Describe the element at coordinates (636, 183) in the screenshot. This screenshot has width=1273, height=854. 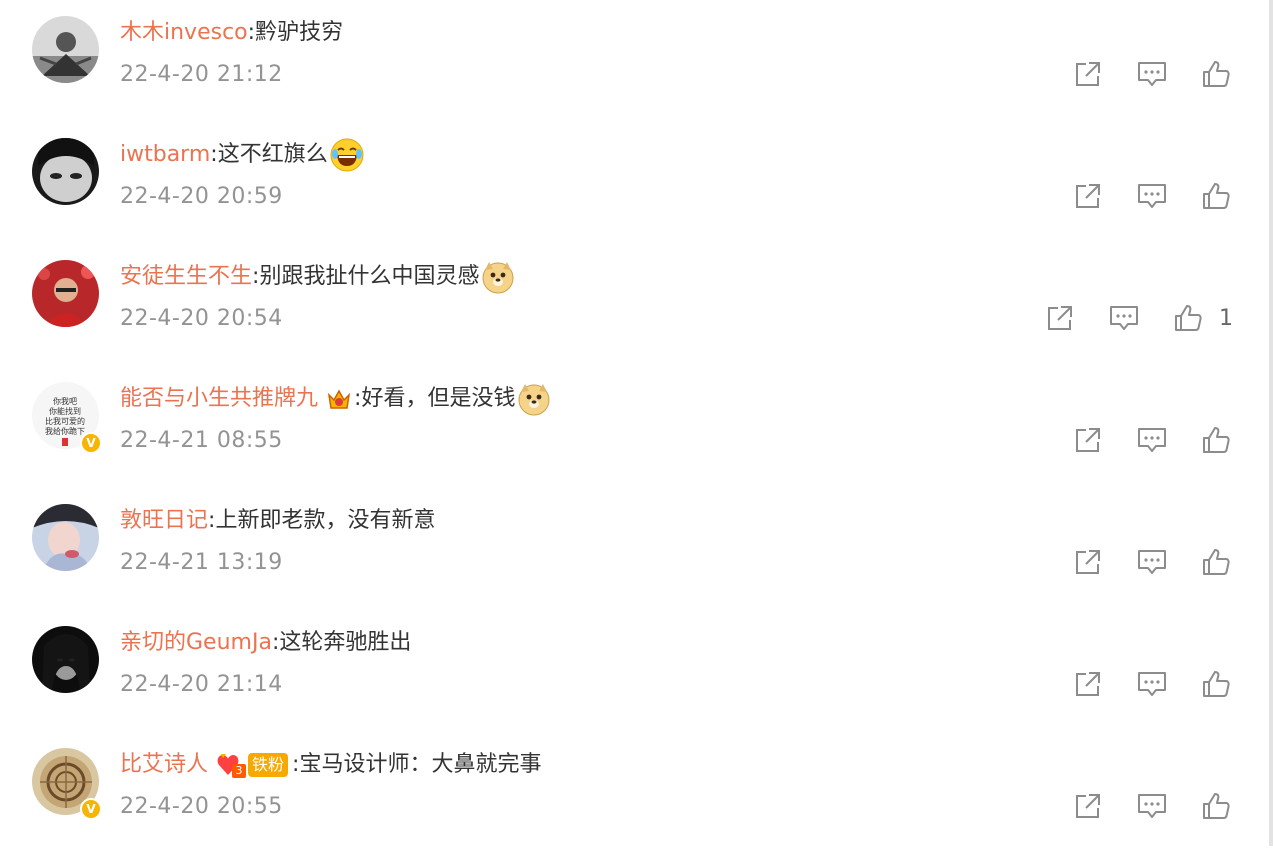
I see `comment-item: iwtbarm: 这不红旗么 22-4-20 20:59` at that location.